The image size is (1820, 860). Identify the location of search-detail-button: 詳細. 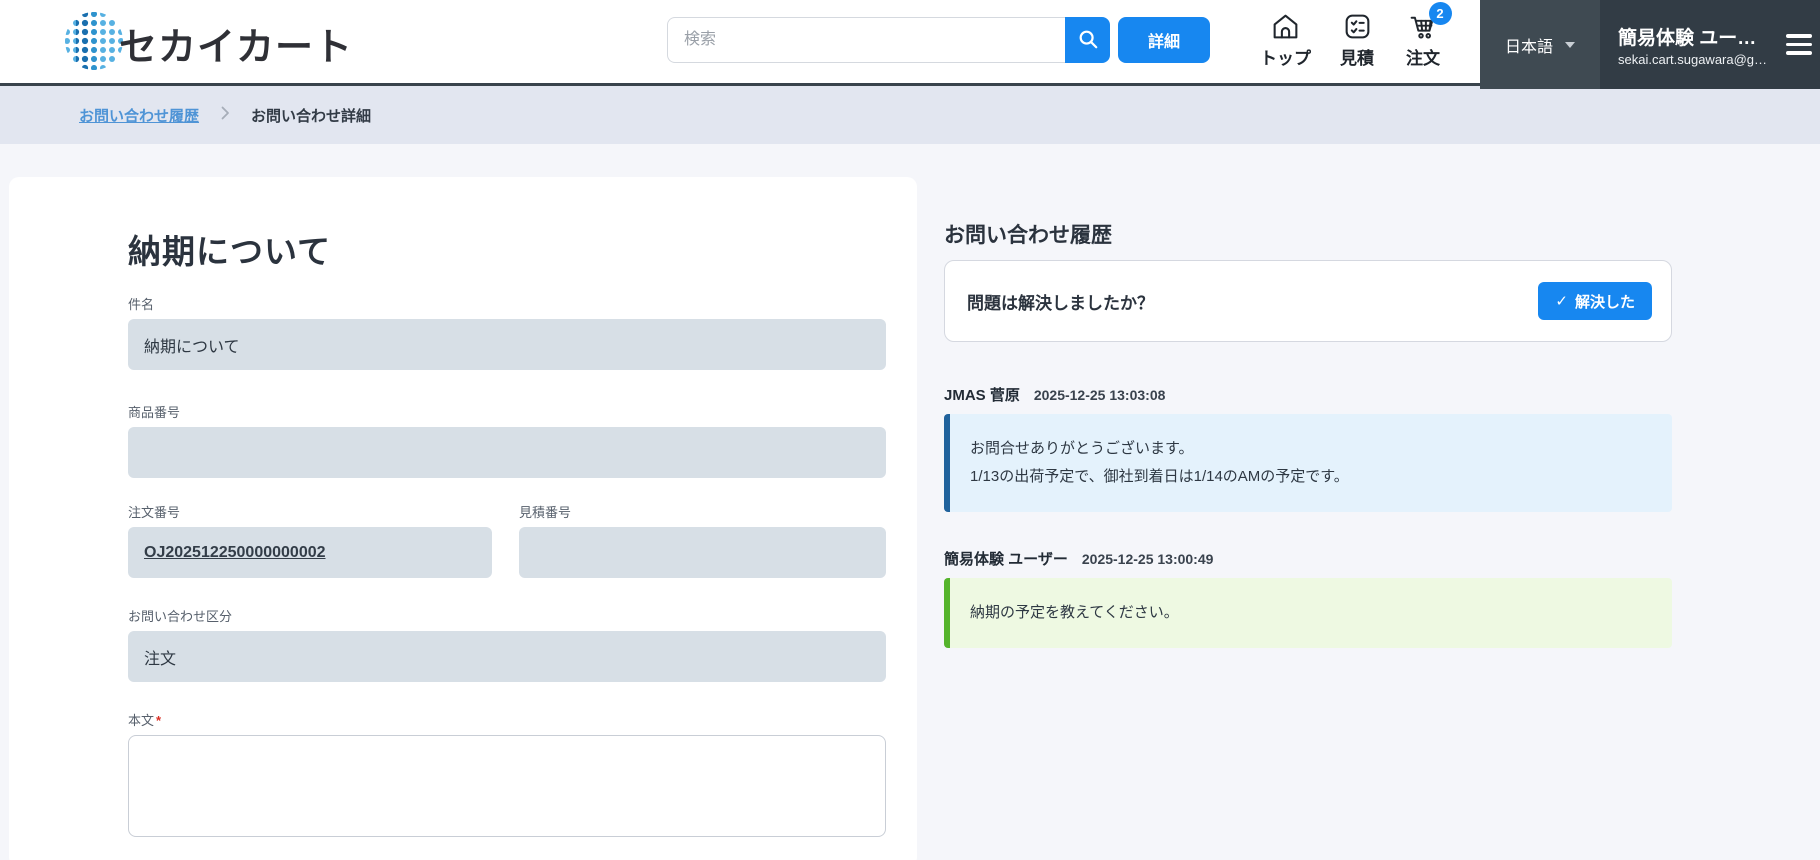
(1164, 40).